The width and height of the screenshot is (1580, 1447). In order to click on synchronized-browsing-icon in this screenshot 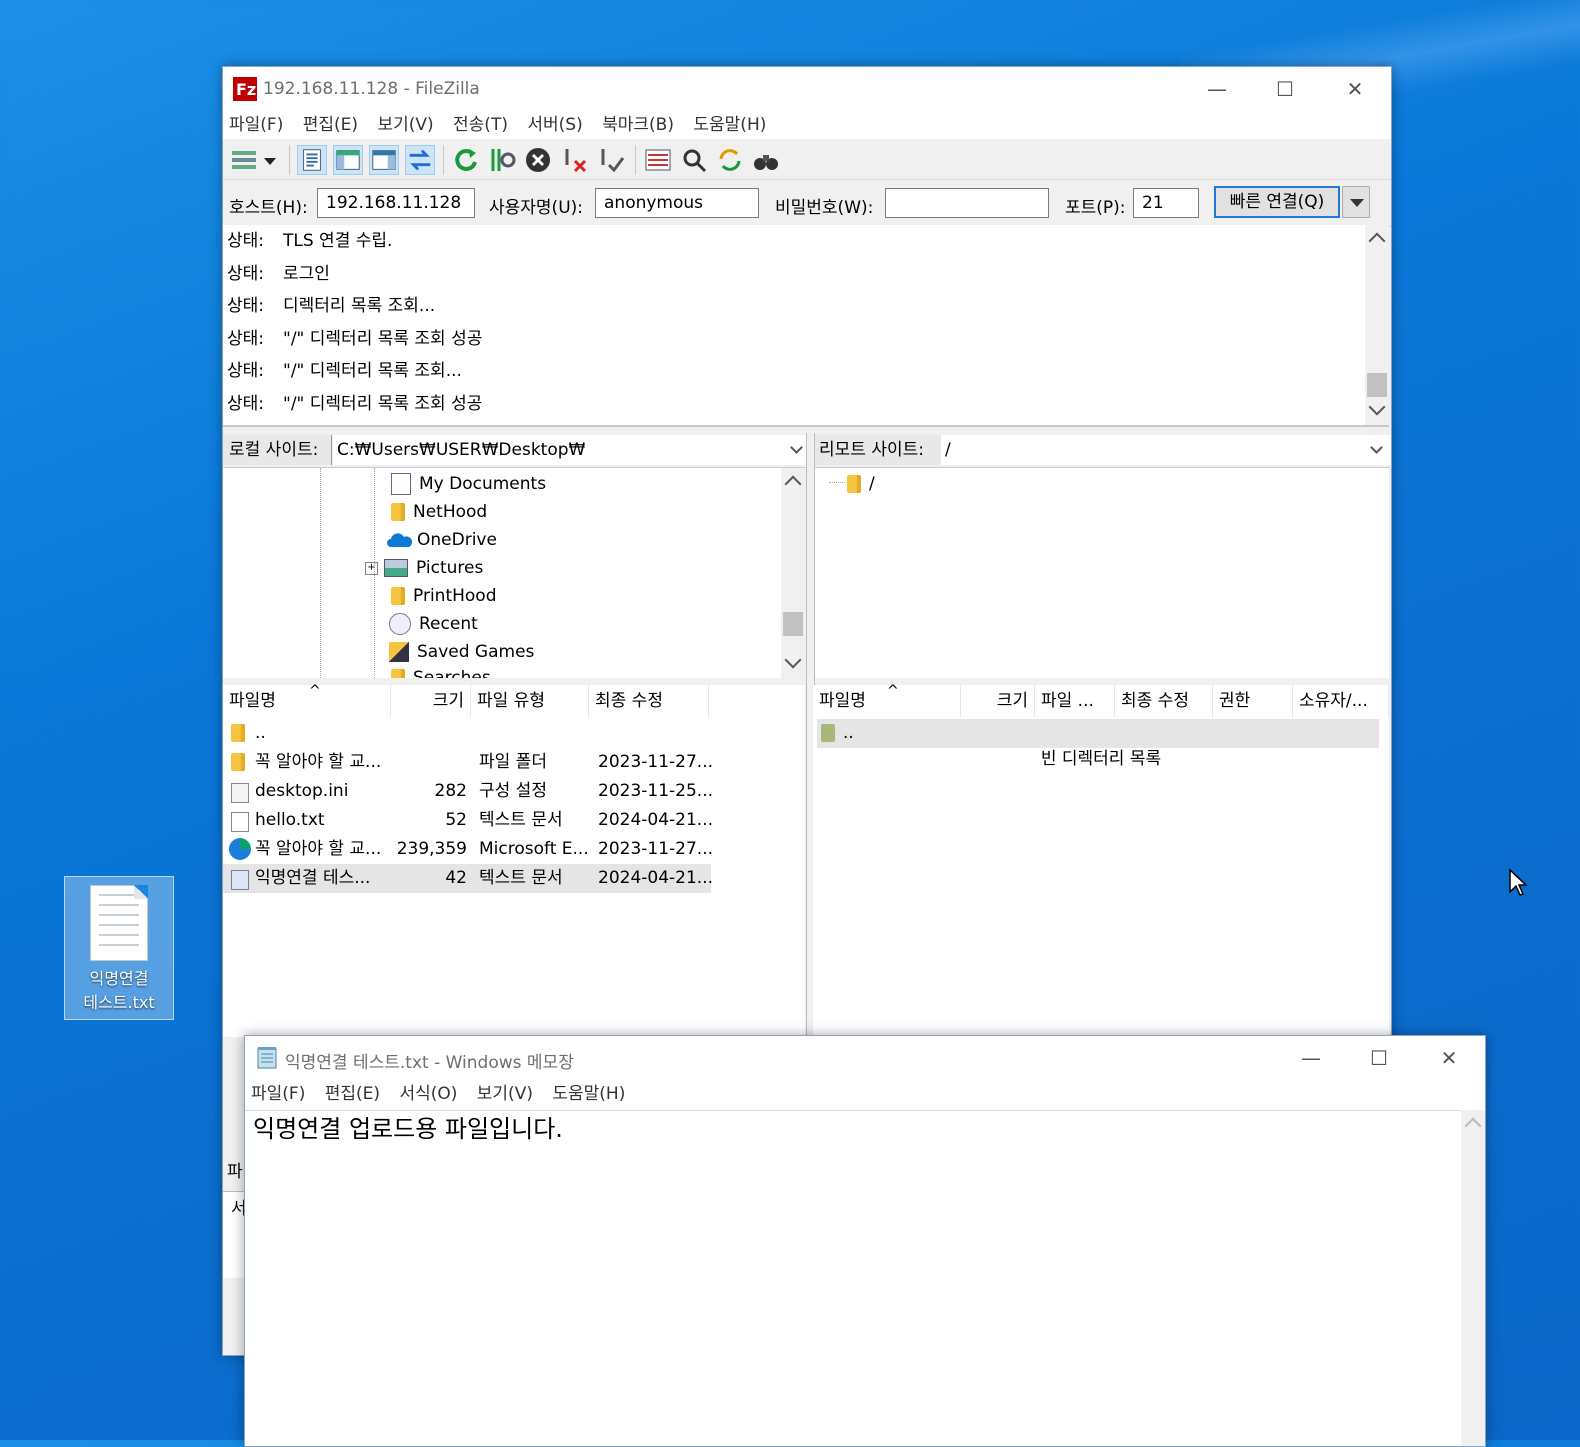, I will do `click(730, 160)`.